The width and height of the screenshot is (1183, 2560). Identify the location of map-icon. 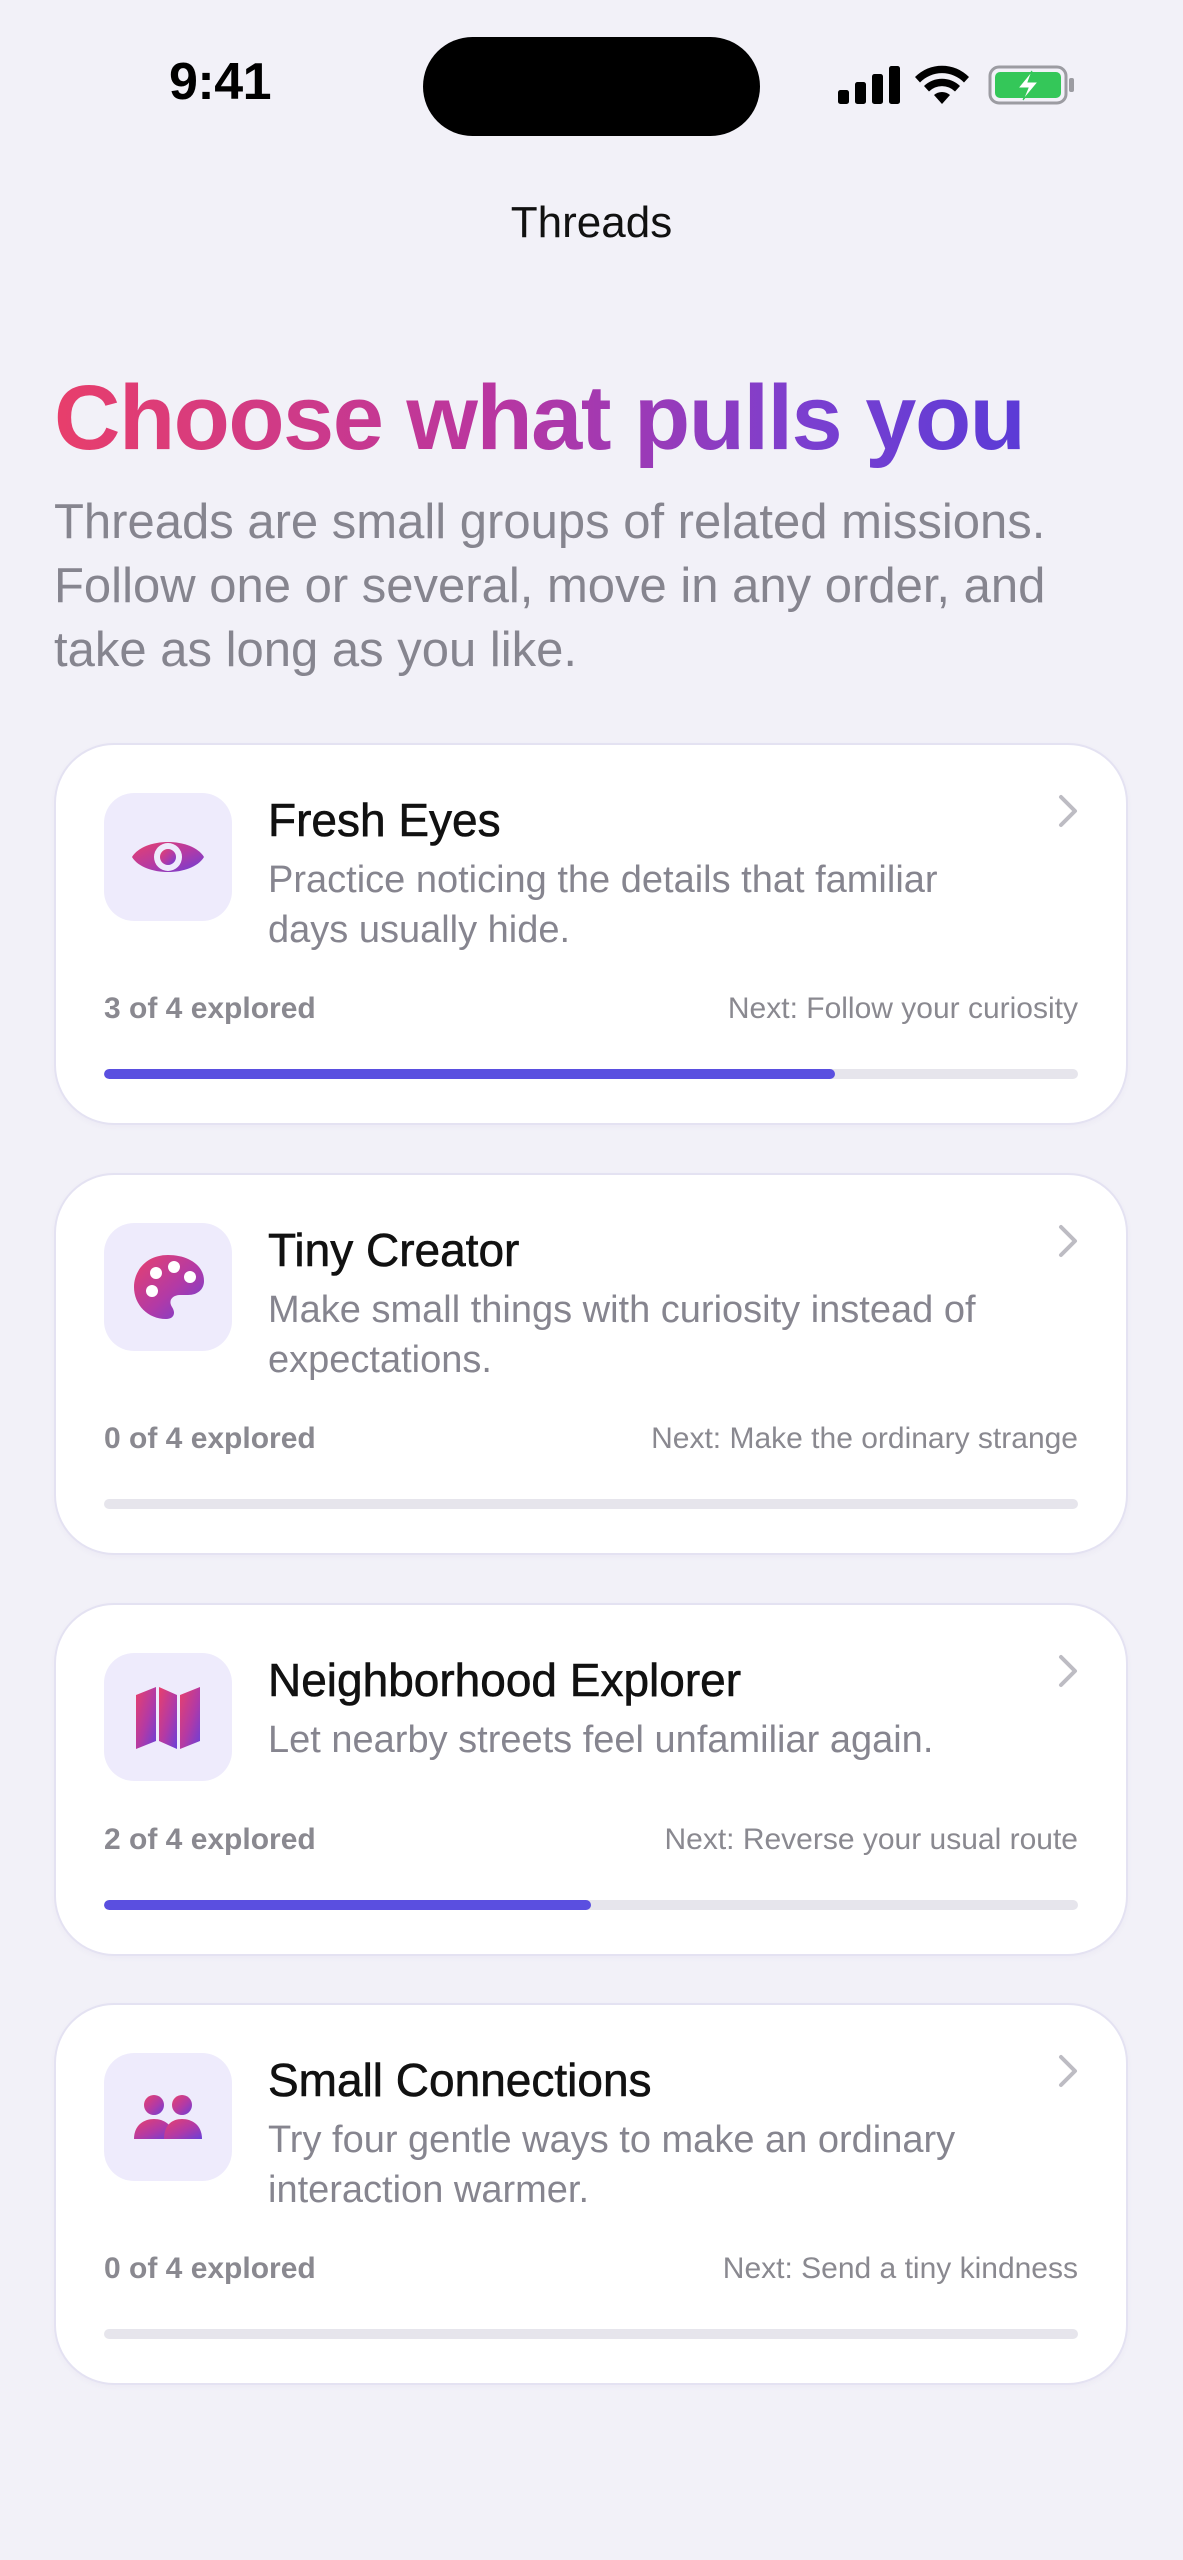
(168, 1718).